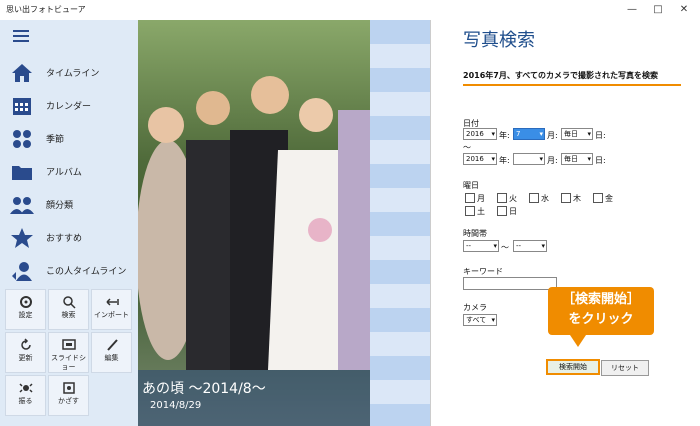  I want to click on sidebar-item-faces: 顔分類, so click(69, 205).